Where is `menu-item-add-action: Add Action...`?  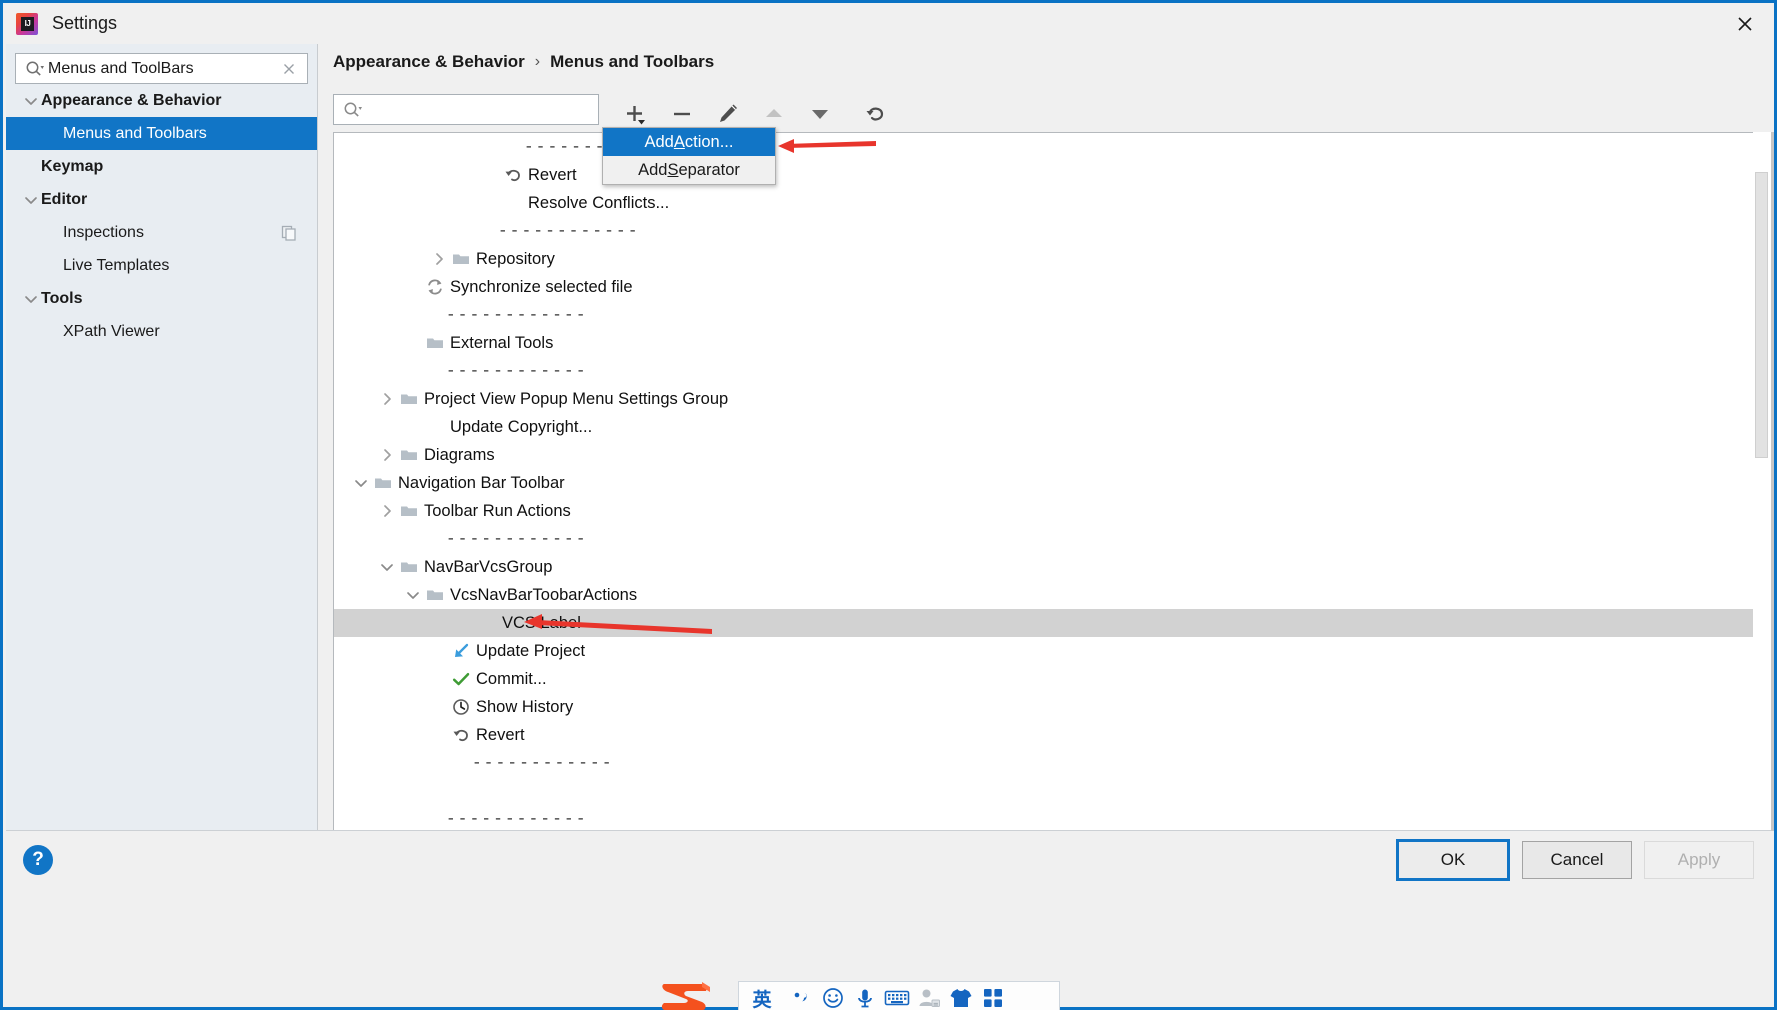 menu-item-add-action: Add Action... is located at coordinates (689, 142).